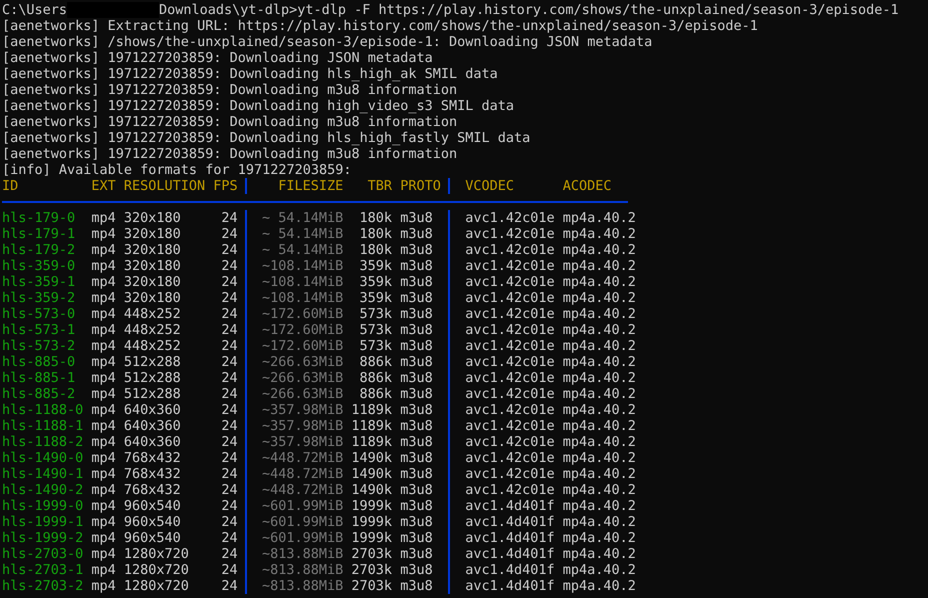  I want to click on column-header: RESOLUTION, so click(165, 186).